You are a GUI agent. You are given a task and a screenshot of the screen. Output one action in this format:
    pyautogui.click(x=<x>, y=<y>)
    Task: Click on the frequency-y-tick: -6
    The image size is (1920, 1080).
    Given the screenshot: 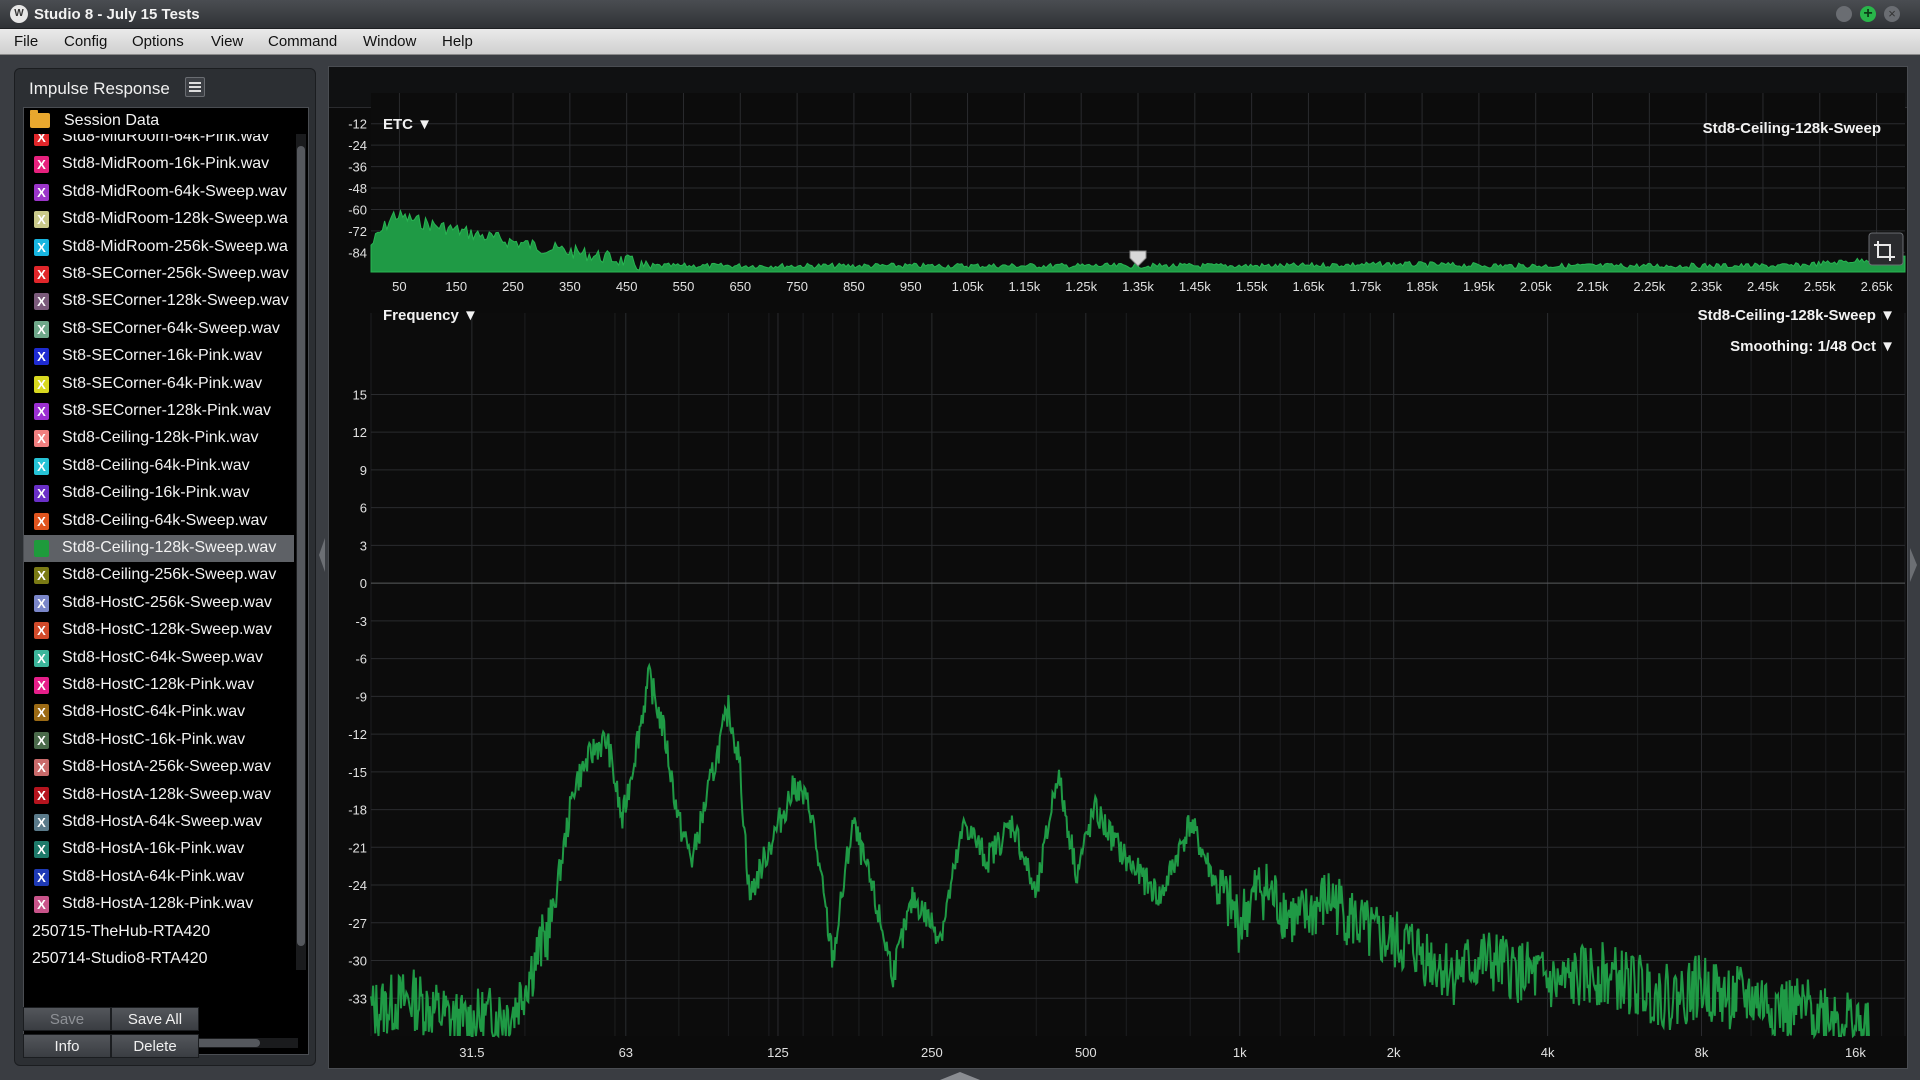 What is the action you would take?
    pyautogui.click(x=361, y=659)
    